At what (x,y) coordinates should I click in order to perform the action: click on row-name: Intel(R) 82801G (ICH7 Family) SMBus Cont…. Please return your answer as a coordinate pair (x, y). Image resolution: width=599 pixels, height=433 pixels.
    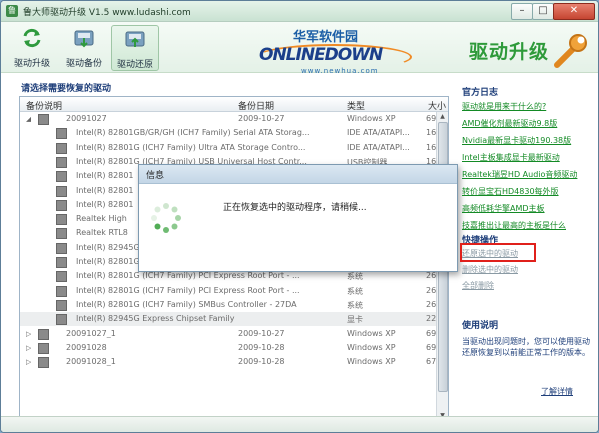
    Looking at the image, I should click on (186, 304).